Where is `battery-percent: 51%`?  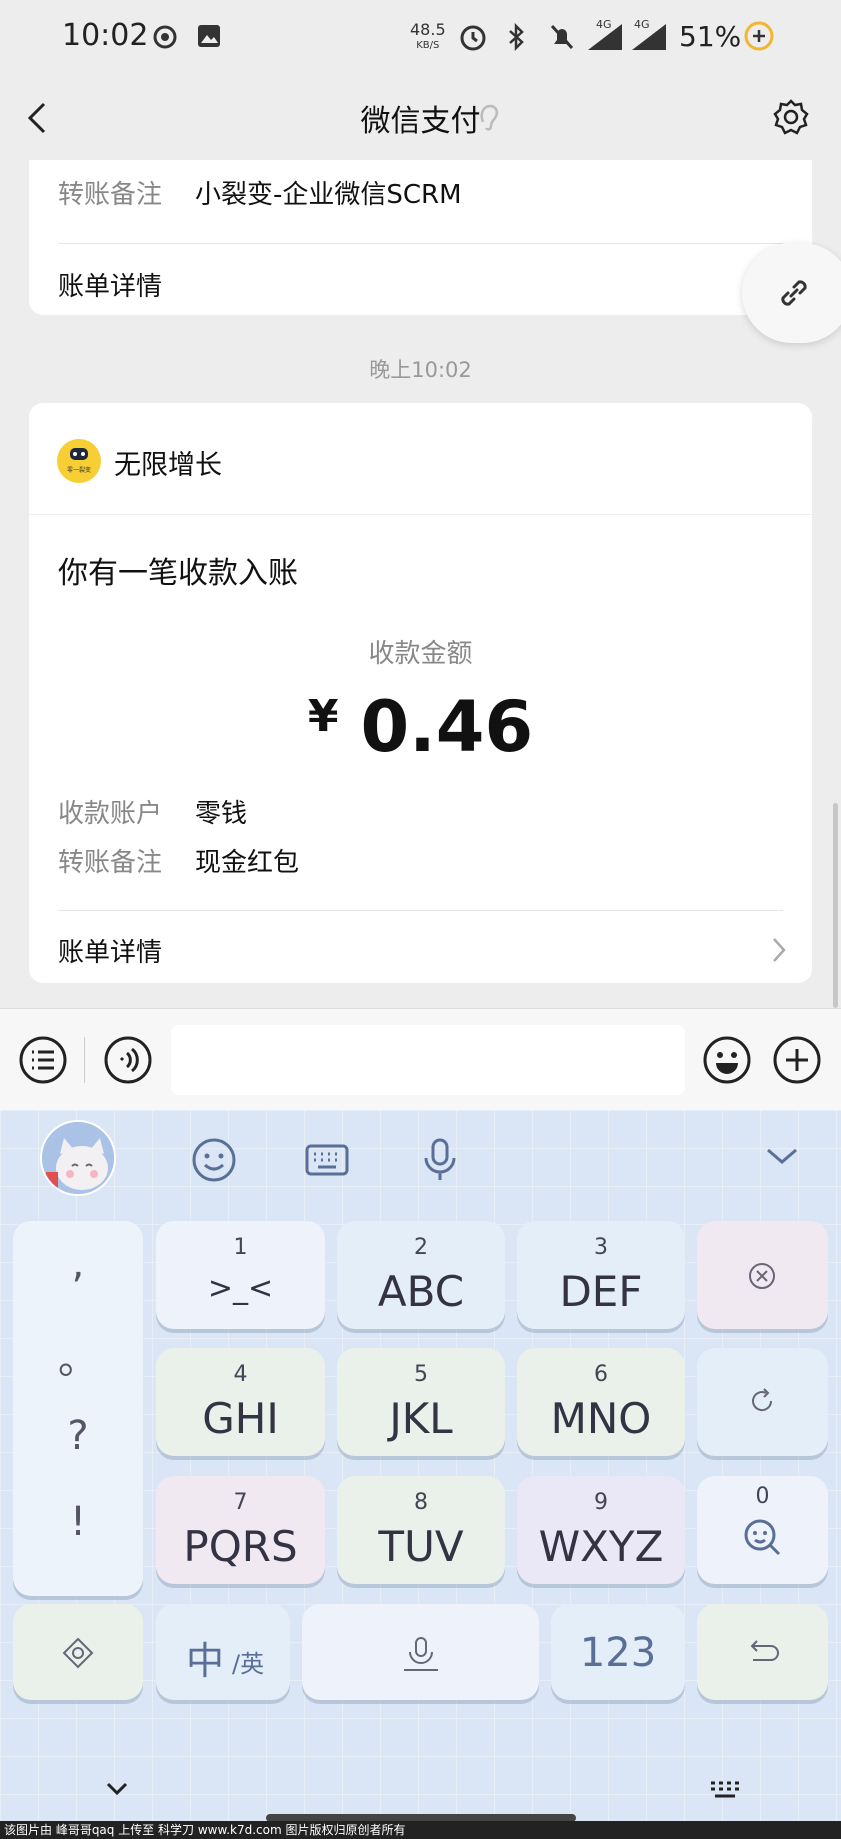
battery-percent: 51% is located at coordinates (710, 36).